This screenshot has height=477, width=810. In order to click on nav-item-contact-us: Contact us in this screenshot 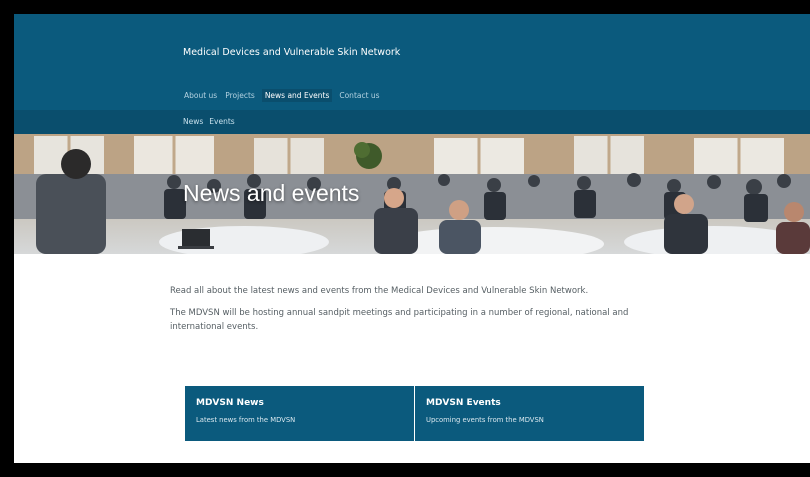, I will do `click(359, 96)`.